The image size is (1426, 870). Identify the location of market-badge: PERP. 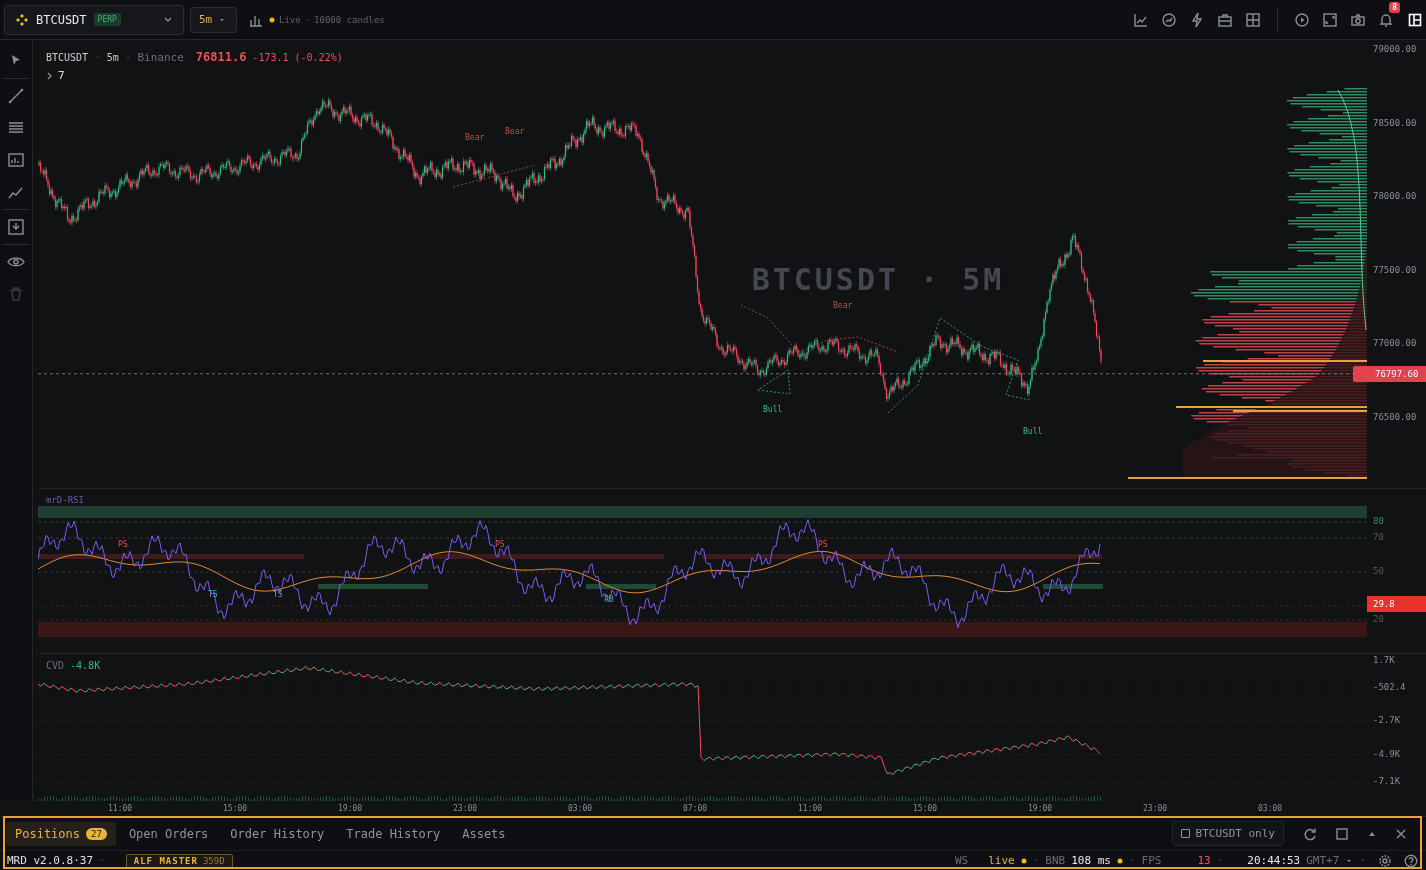
(107, 19).